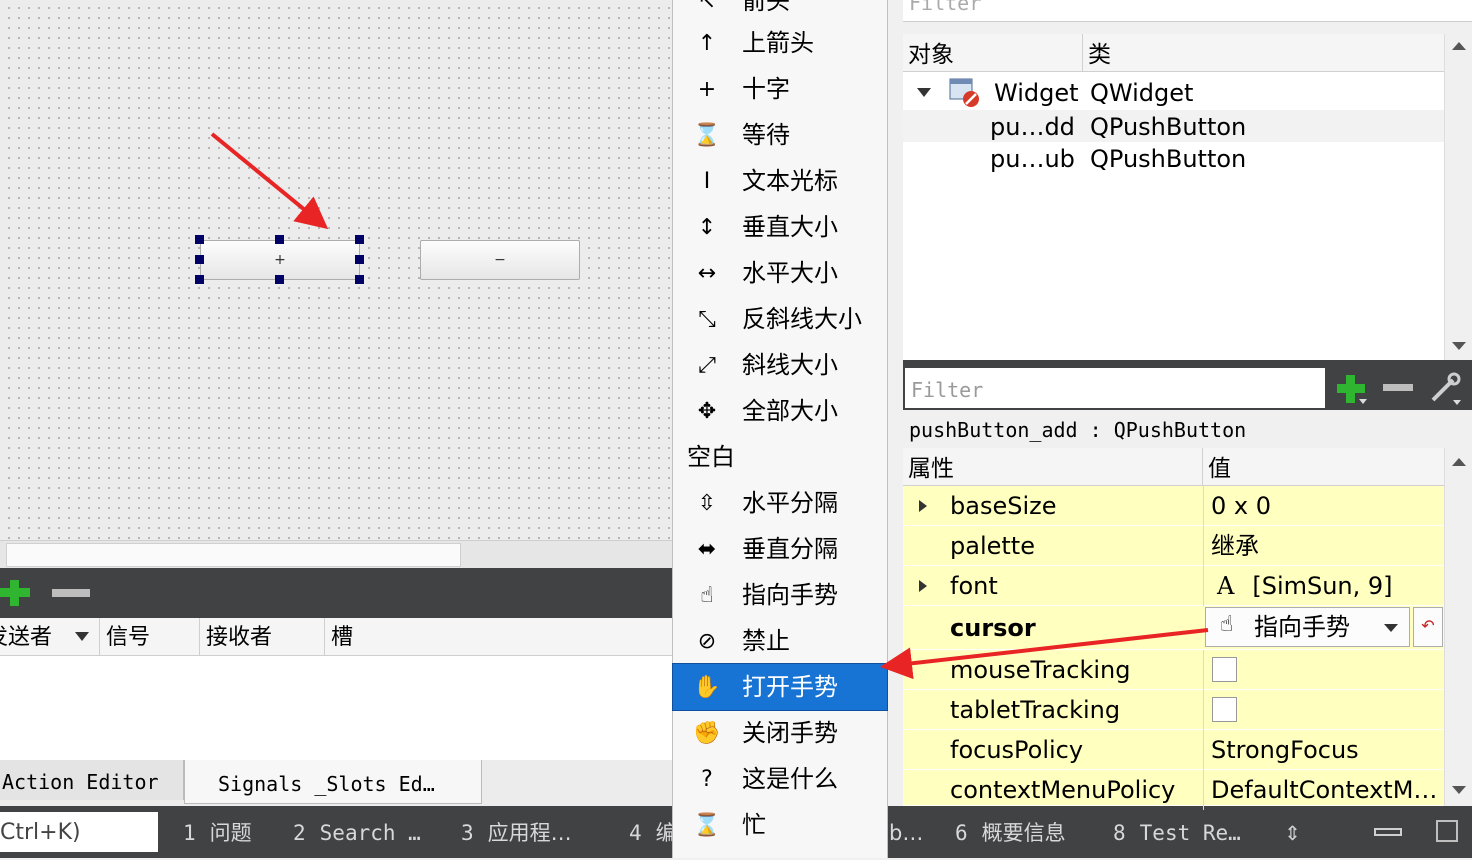 This screenshot has height=860, width=1472. I want to click on property-row-tablettracking: tabletTracking, so click(1173, 710).